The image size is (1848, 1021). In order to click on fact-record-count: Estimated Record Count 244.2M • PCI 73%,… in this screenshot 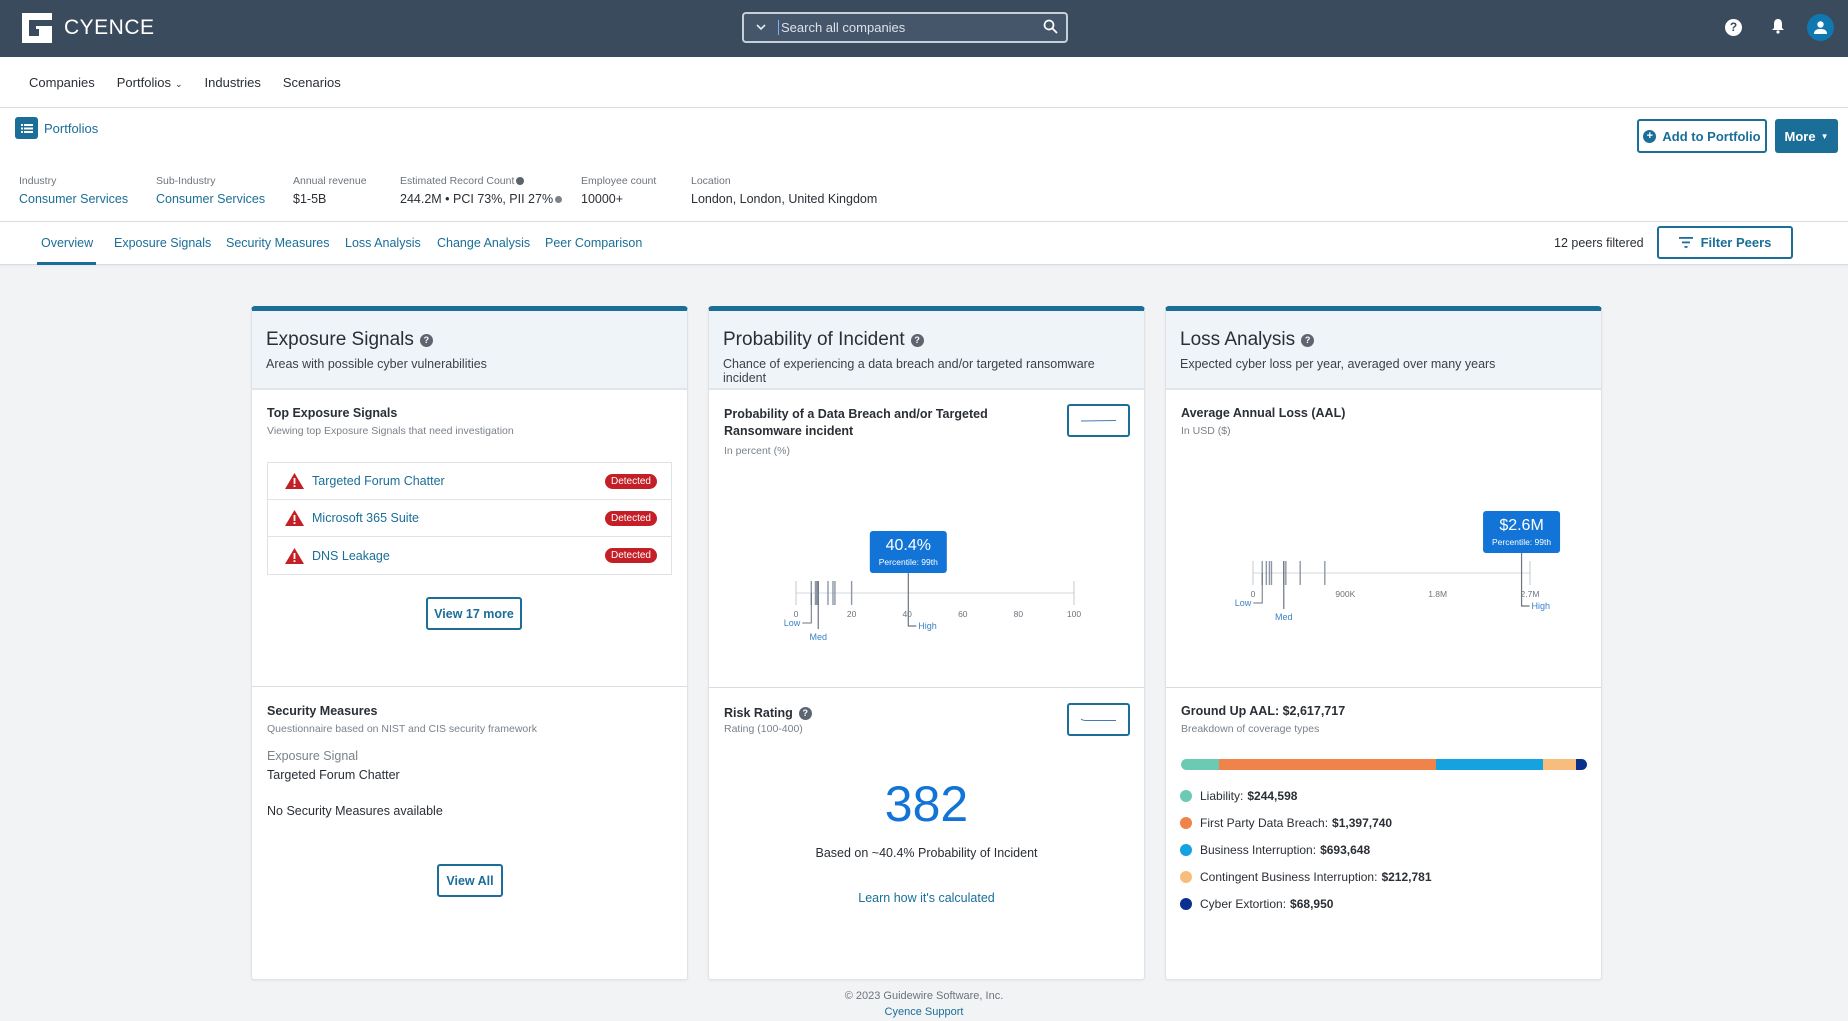, I will do `click(490, 190)`.